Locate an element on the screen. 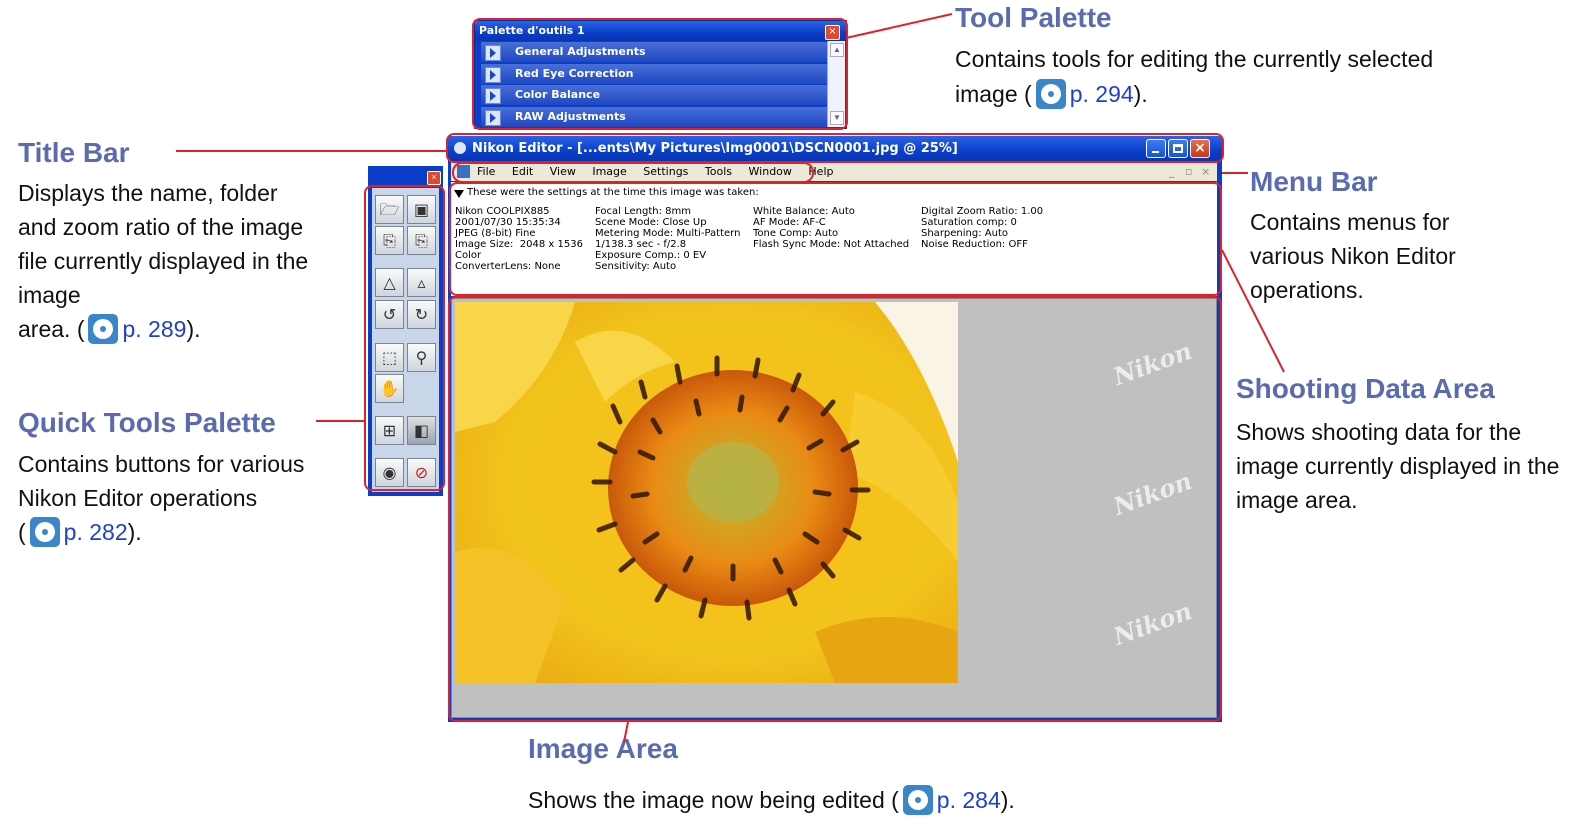  close-icon: × is located at coordinates (434, 178).